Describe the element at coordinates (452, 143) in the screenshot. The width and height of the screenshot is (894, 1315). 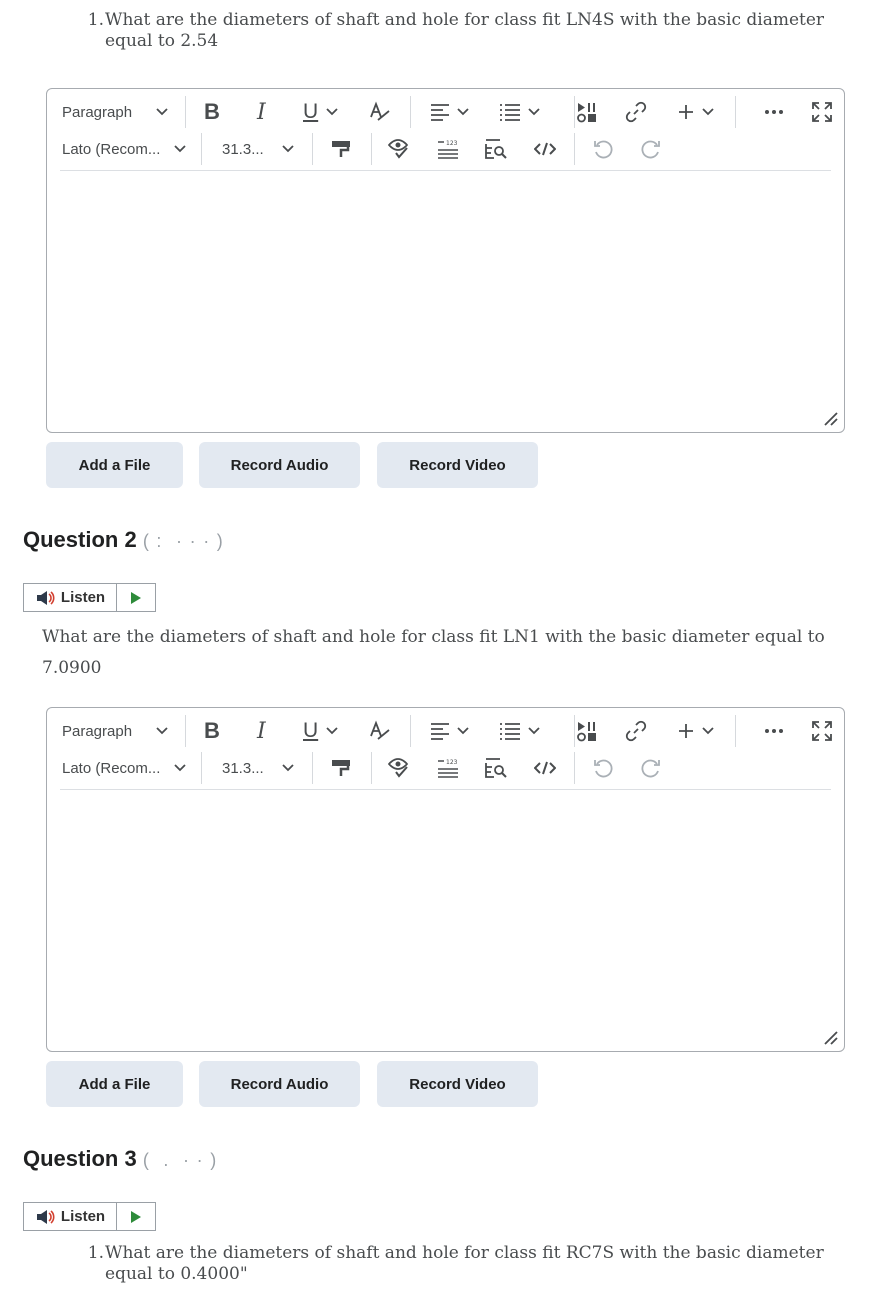
I see `svg-text: 123` at that location.